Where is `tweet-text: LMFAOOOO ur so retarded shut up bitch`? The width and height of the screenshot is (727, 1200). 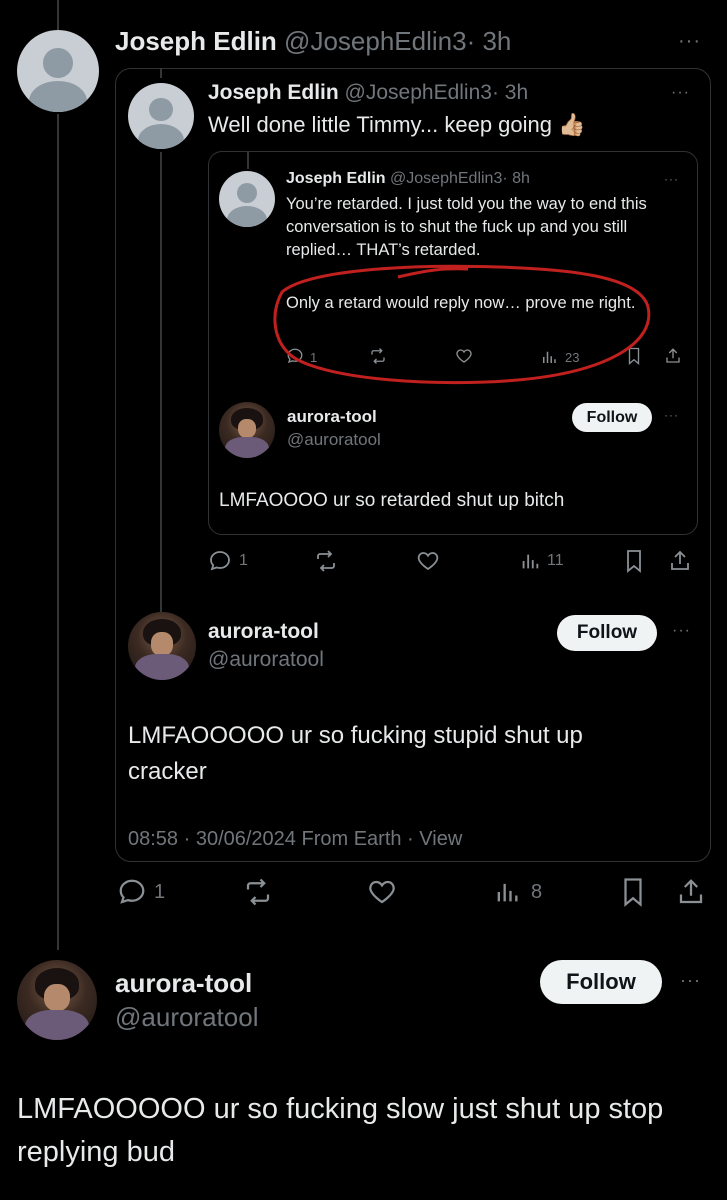 tweet-text: LMFAOOOO ur so retarded shut up bitch is located at coordinates (392, 500).